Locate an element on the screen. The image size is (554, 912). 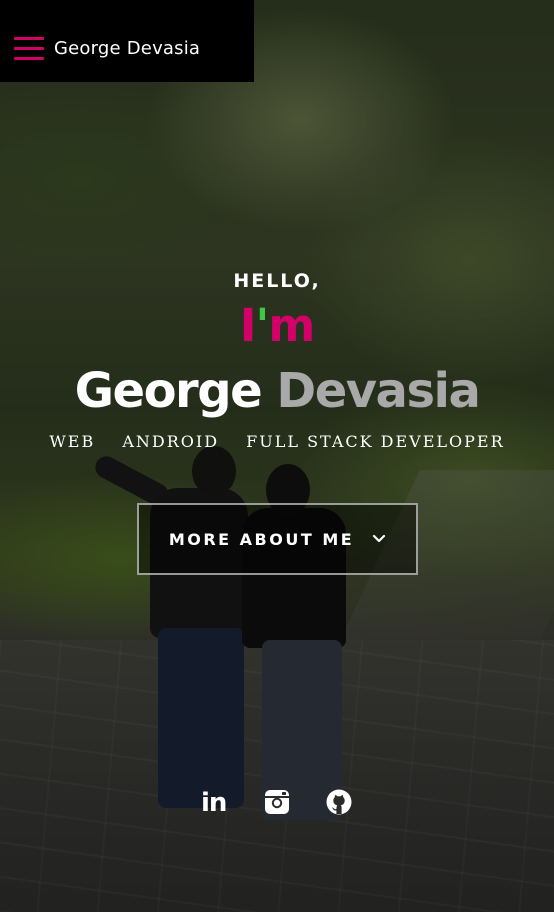
hero-im-apostrophe: ' is located at coordinates (262, 325).